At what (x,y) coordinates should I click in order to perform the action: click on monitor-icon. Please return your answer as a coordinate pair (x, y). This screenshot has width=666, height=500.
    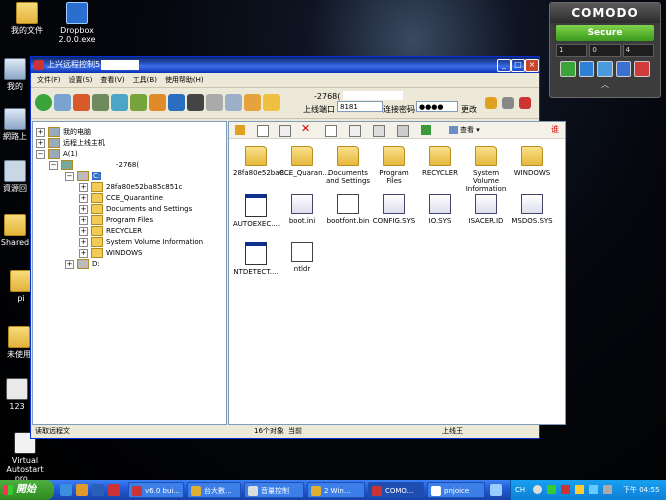
    Looking at the image, I should click on (605, 69).